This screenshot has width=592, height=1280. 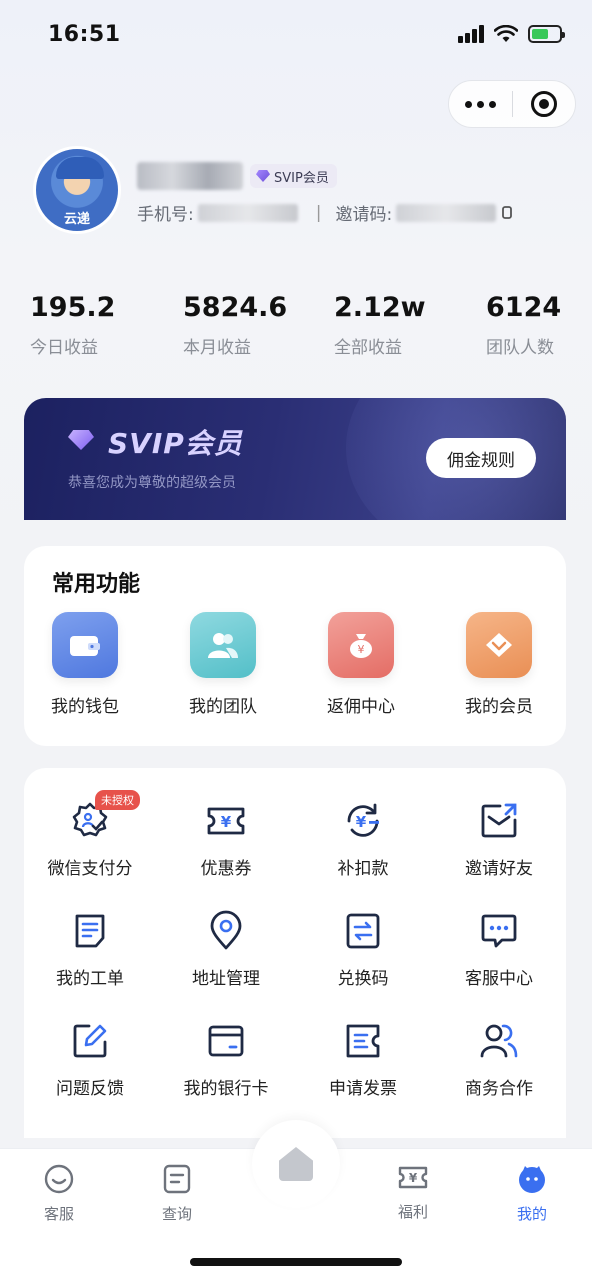 I want to click on miniprogram-capsule, so click(x=512, y=104).